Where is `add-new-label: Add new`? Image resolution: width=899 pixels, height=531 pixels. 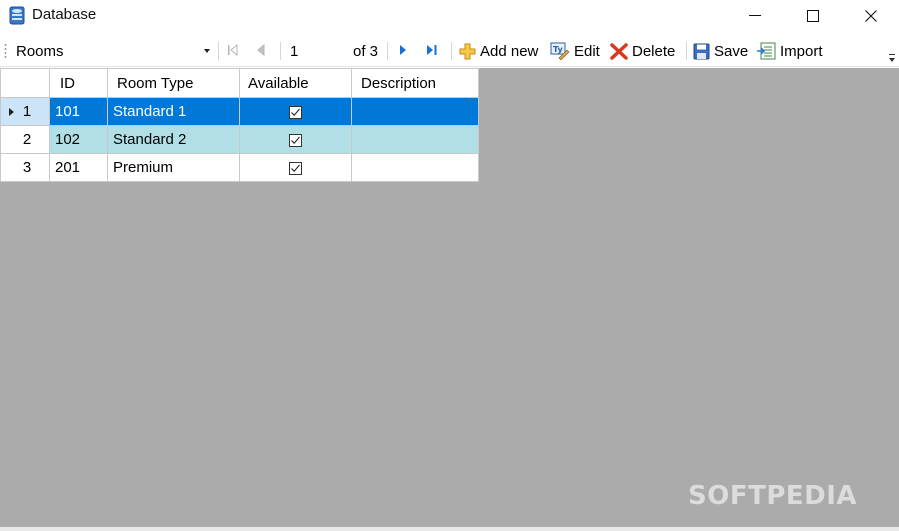 add-new-label: Add new is located at coordinates (509, 51).